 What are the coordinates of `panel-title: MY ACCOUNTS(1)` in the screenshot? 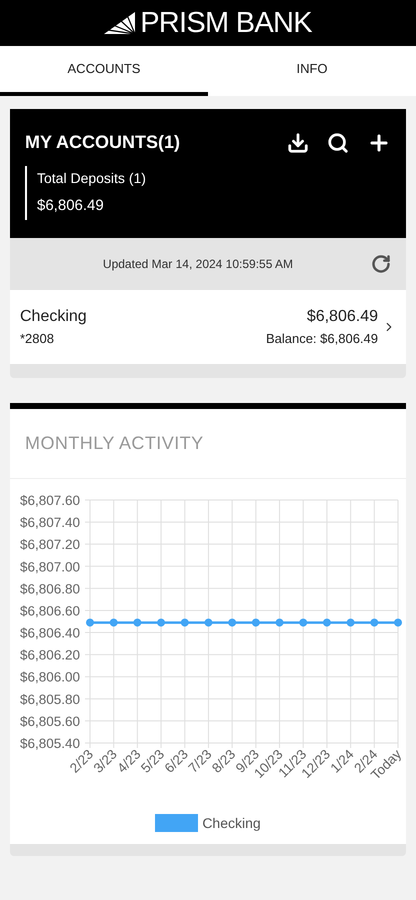 It's located at (102, 142).